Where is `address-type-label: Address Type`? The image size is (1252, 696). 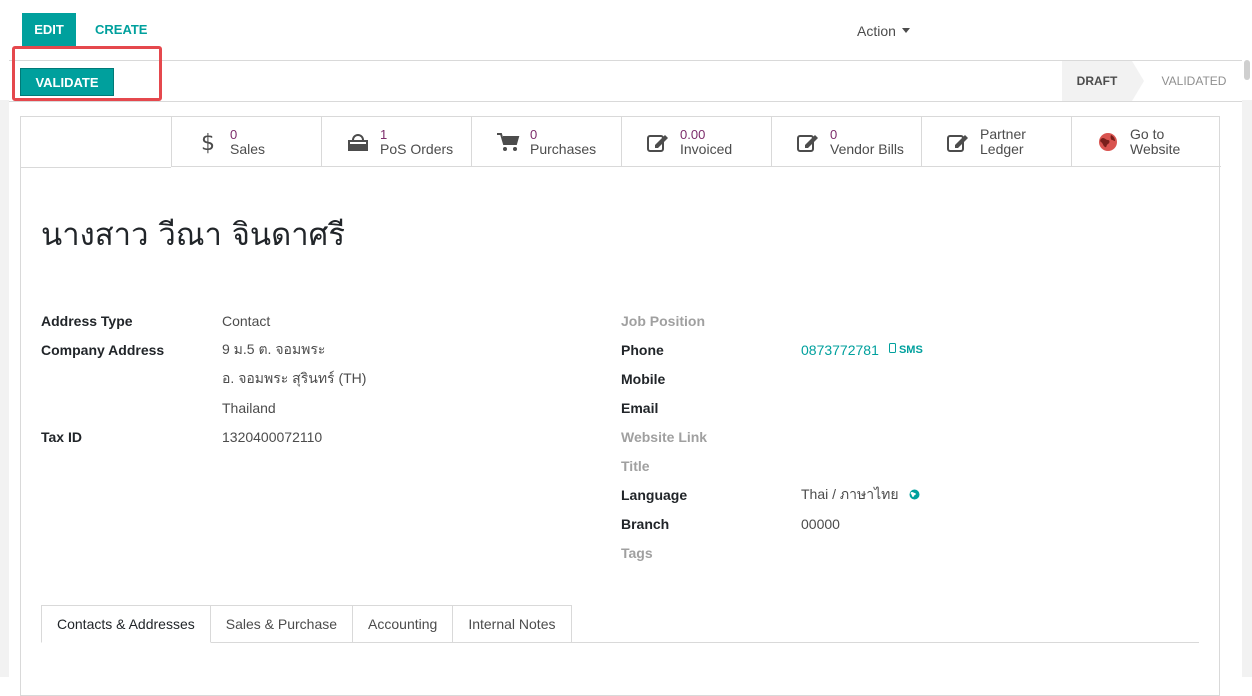 address-type-label: Address Type is located at coordinates (87, 320).